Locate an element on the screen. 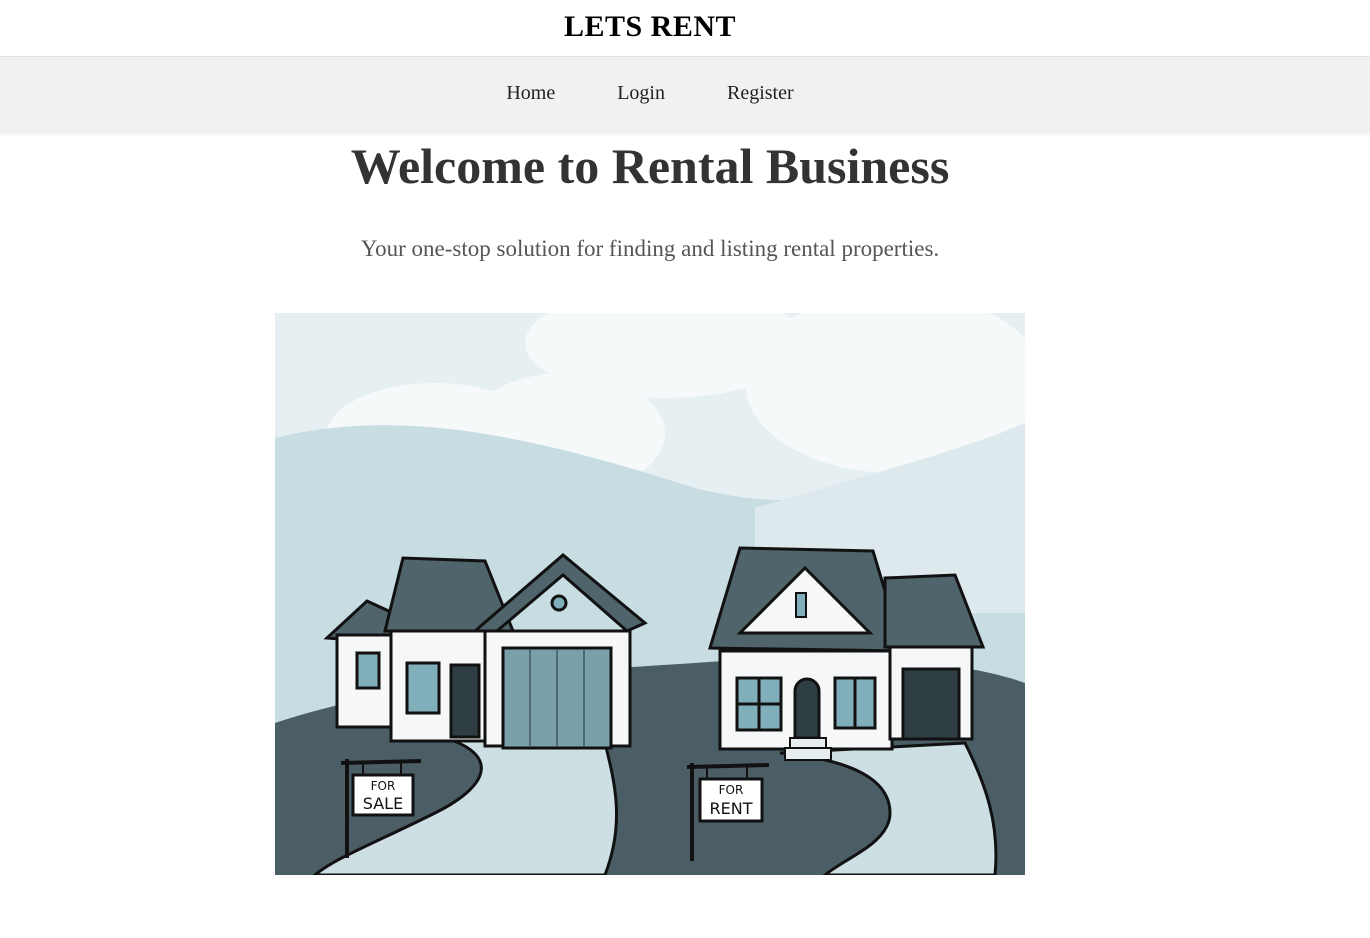  hero-title: Welcome to Rental Business is located at coordinates (650, 166).